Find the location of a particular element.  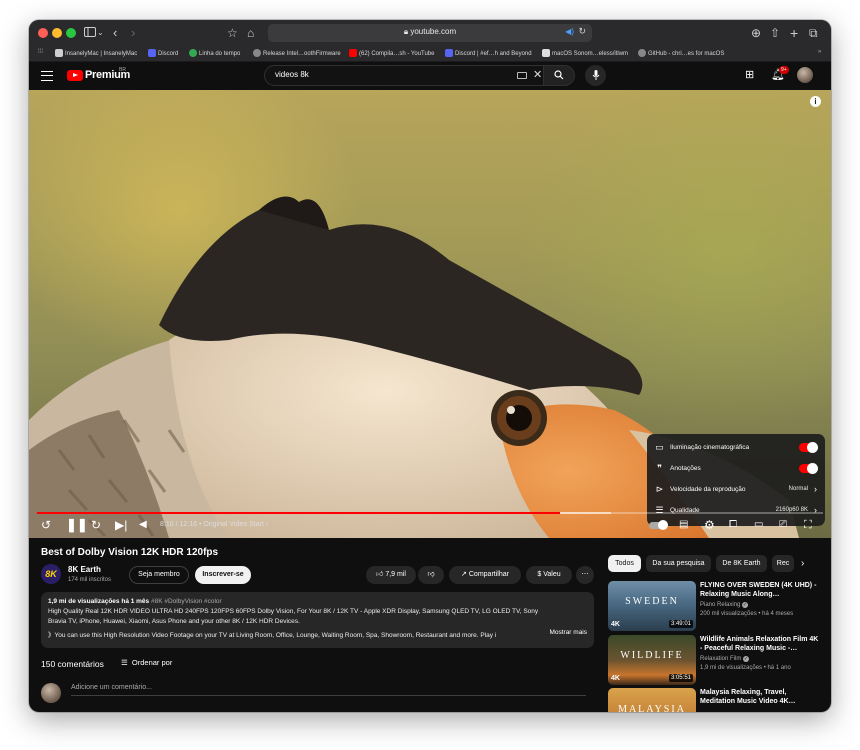

fullscreen-icon: ⛶ is located at coordinates (808, 525).